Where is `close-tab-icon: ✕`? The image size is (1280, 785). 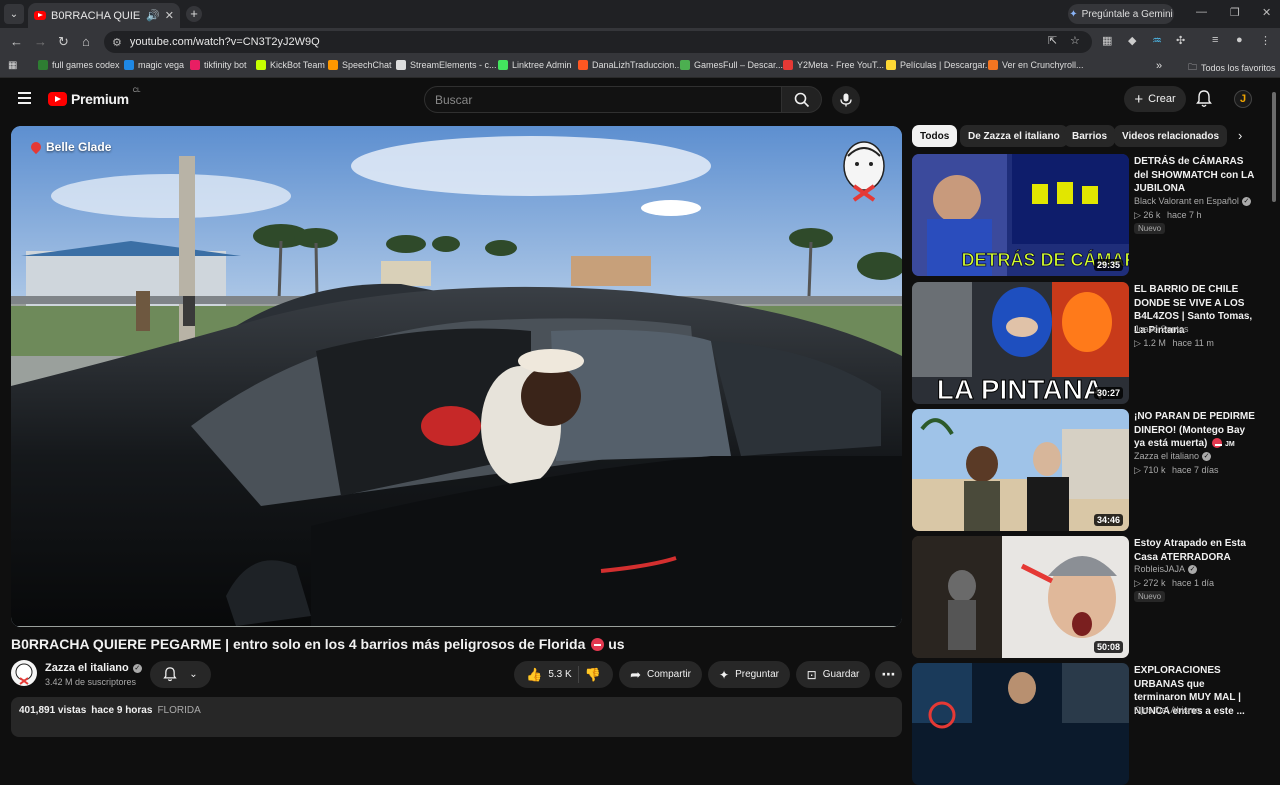 close-tab-icon: ✕ is located at coordinates (169, 15).